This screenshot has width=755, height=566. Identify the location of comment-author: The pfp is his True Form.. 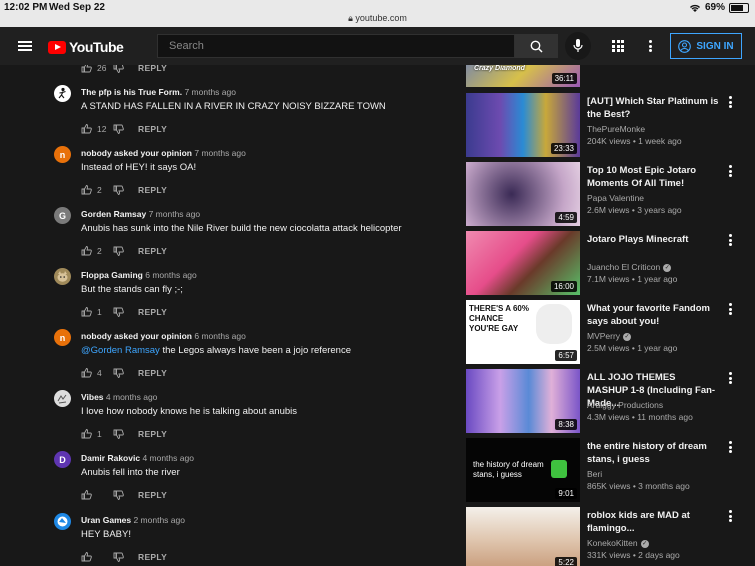
(131, 92).